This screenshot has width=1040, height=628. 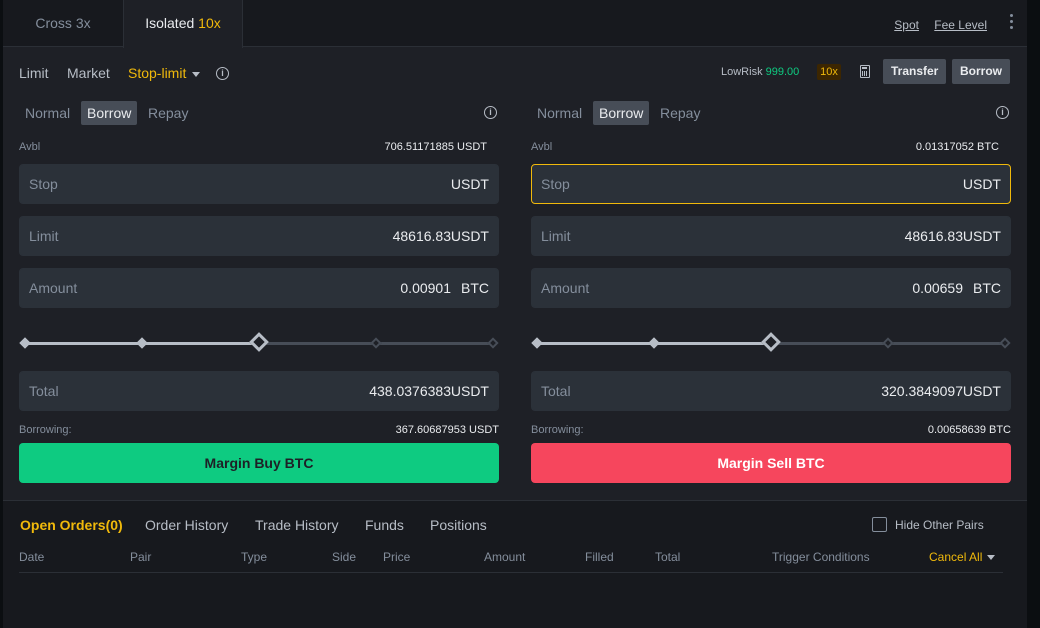 What do you see at coordinates (960, 25) in the screenshot?
I see `fee-level-link: Fee Level` at bounding box center [960, 25].